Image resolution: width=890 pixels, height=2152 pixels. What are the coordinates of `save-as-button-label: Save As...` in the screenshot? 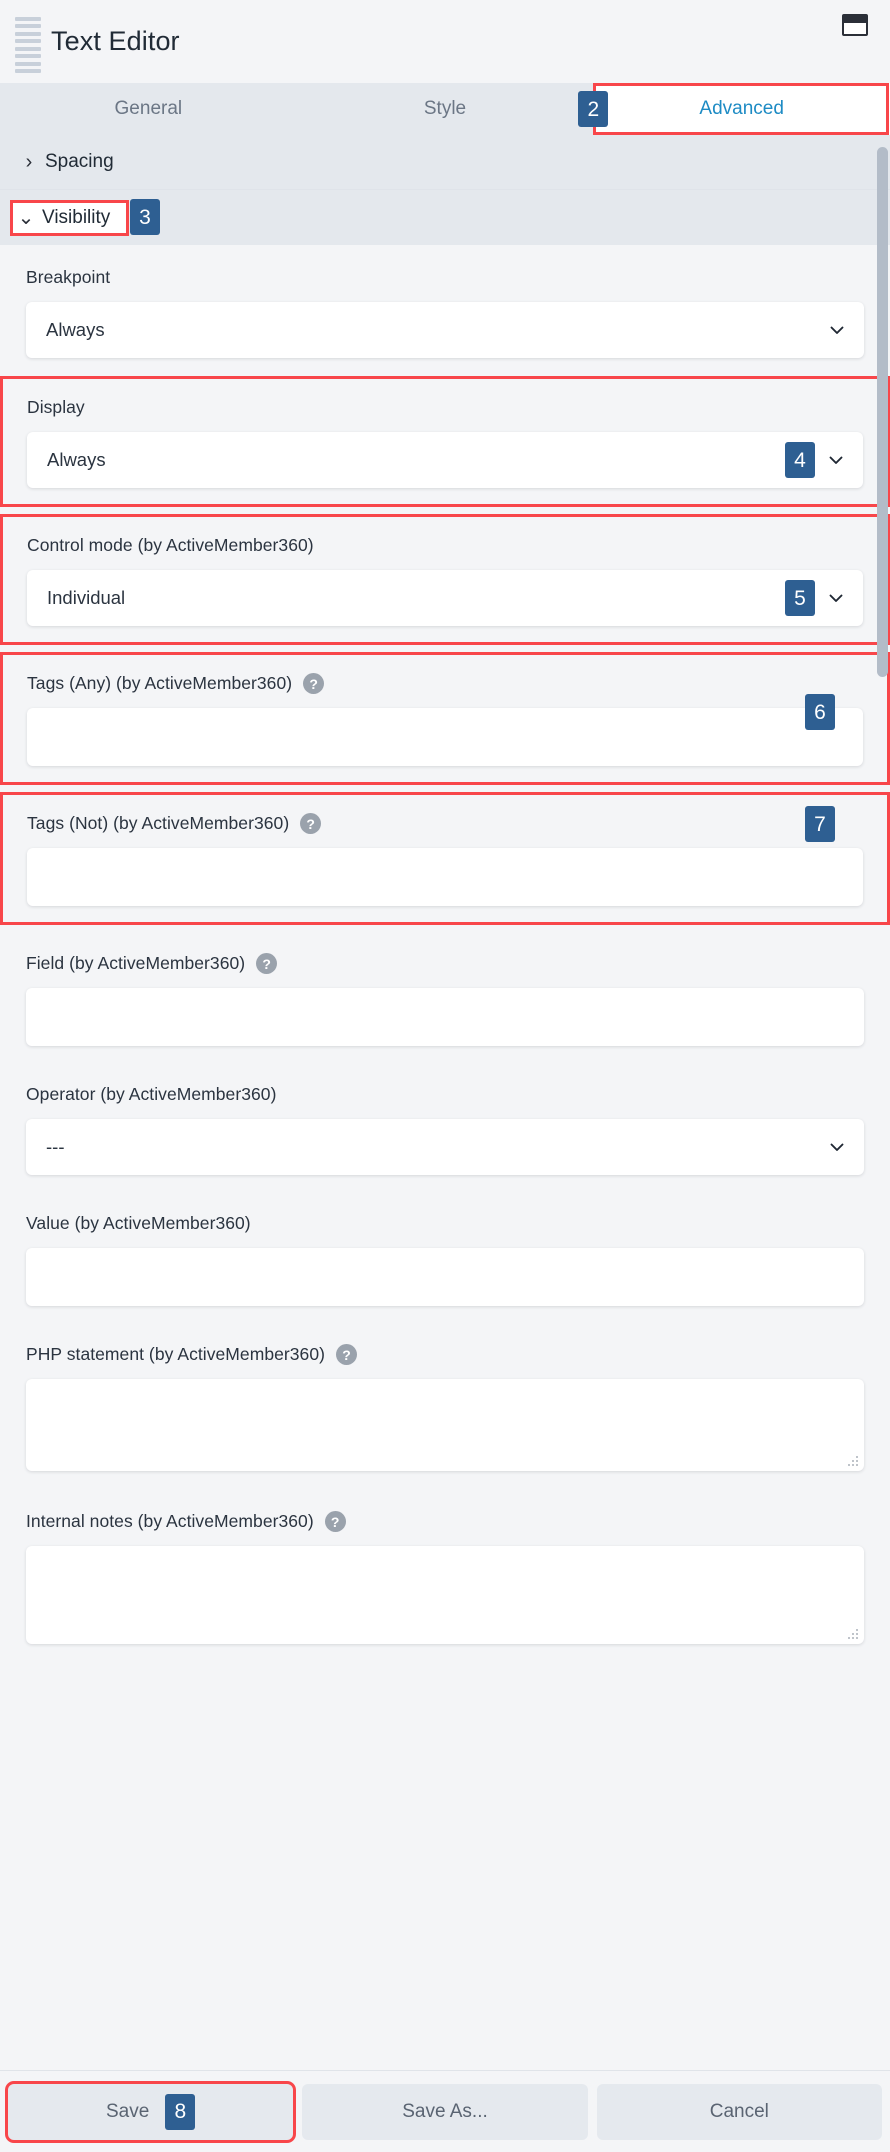 It's located at (445, 2111).